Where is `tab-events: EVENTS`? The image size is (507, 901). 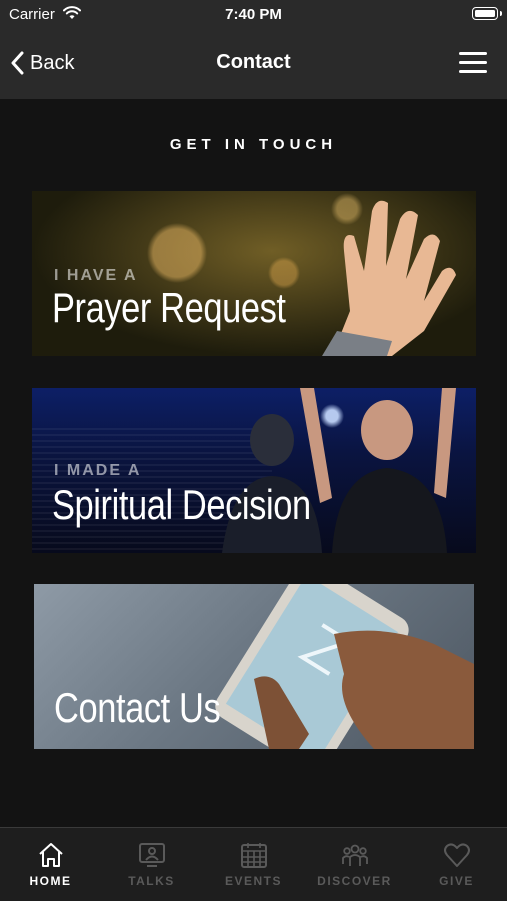 tab-events: EVENTS is located at coordinates (253, 864).